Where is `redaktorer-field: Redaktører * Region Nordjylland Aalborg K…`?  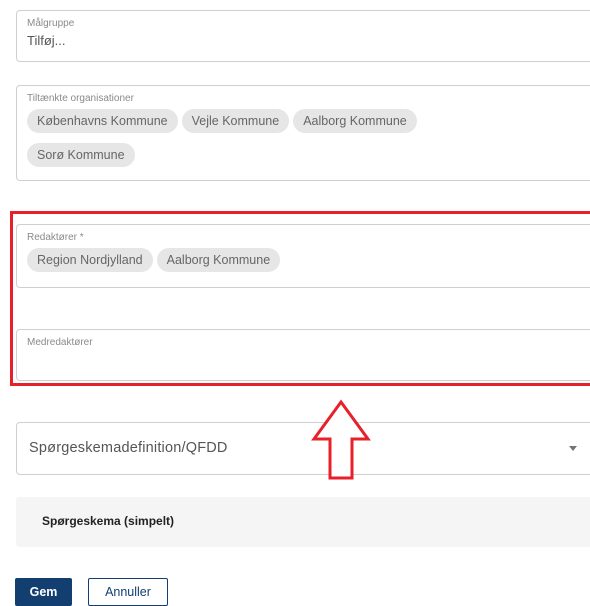
redaktorer-field: Redaktører * Region Nordjylland Aalborg K… is located at coordinates (303, 256).